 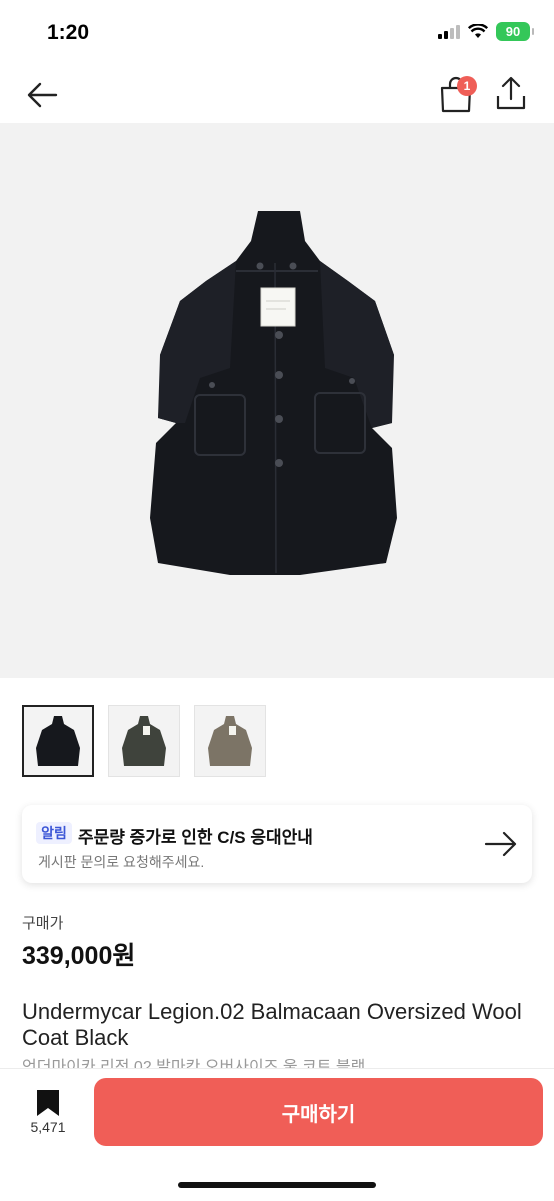 What do you see at coordinates (68, 32) in the screenshot?
I see `status-time: 1:20` at bounding box center [68, 32].